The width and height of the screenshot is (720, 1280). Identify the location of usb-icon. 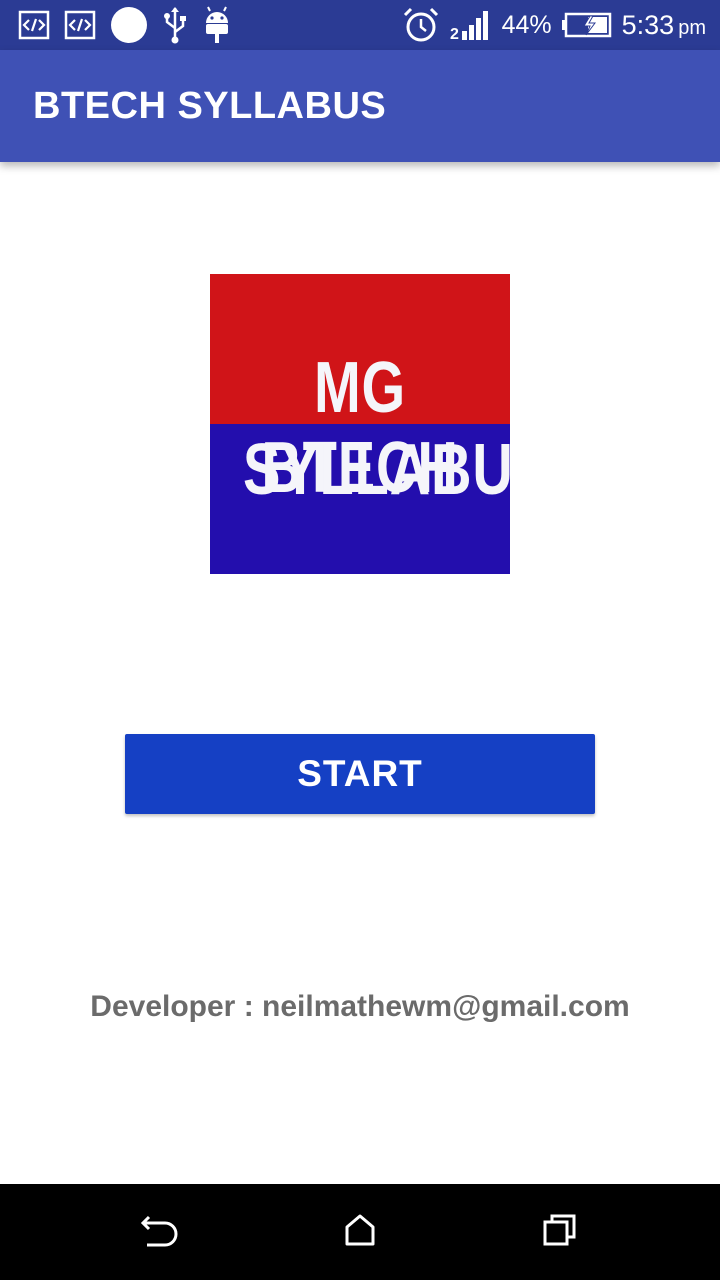
(175, 25).